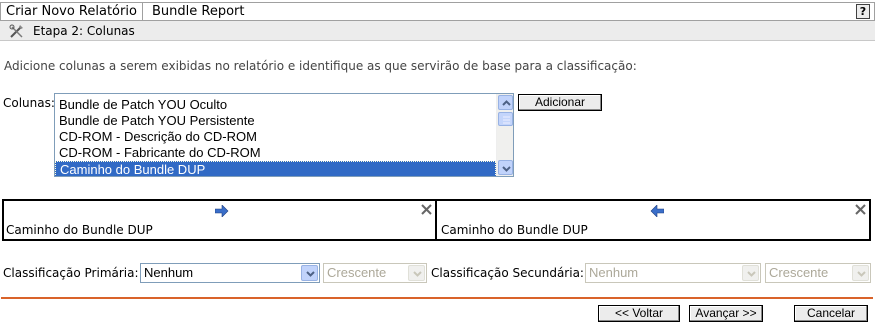  What do you see at coordinates (863, 11) in the screenshot?
I see `help-button: ?` at bounding box center [863, 11].